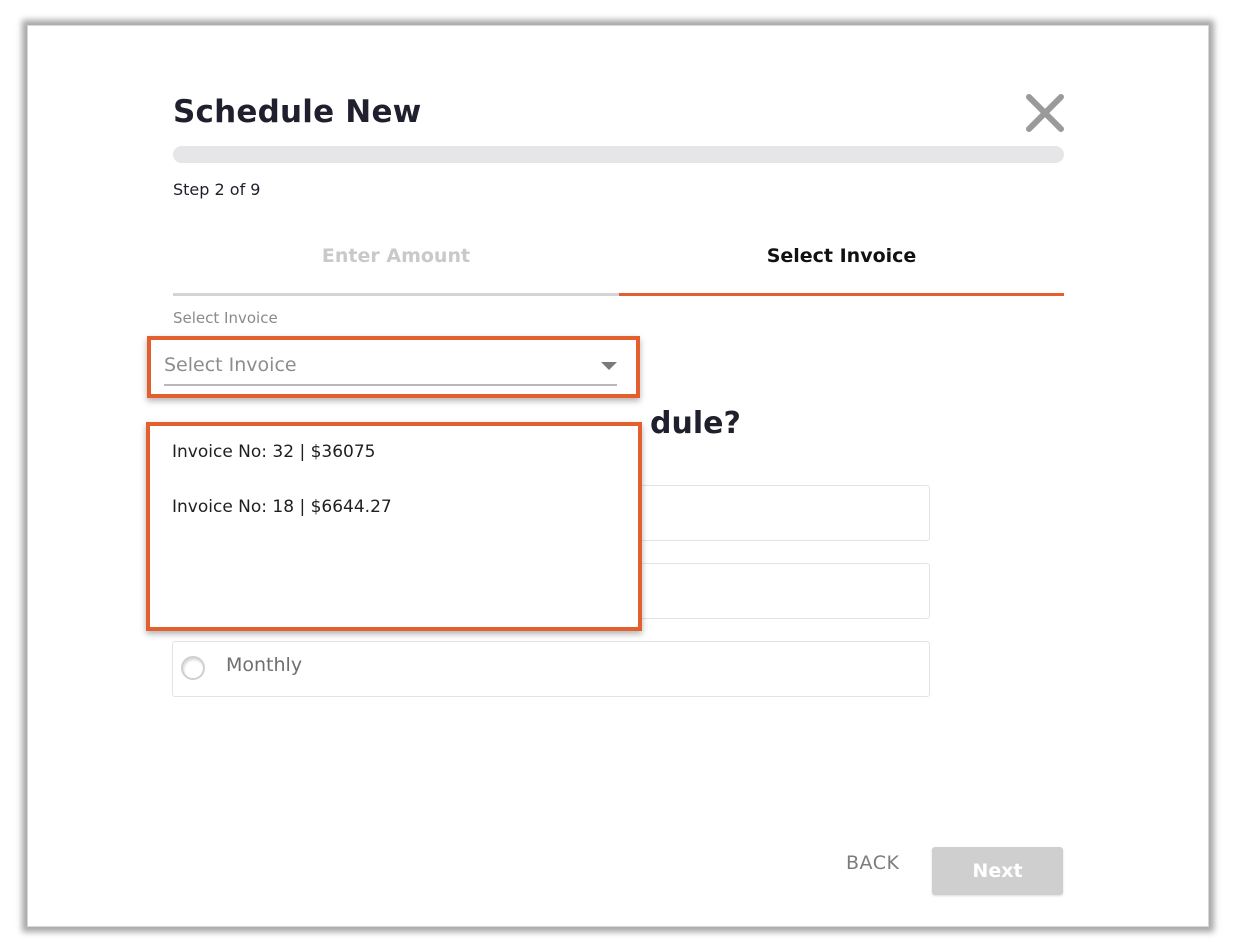 The image size is (1236, 950). What do you see at coordinates (193, 668) in the screenshot?
I see `radio-button` at bounding box center [193, 668].